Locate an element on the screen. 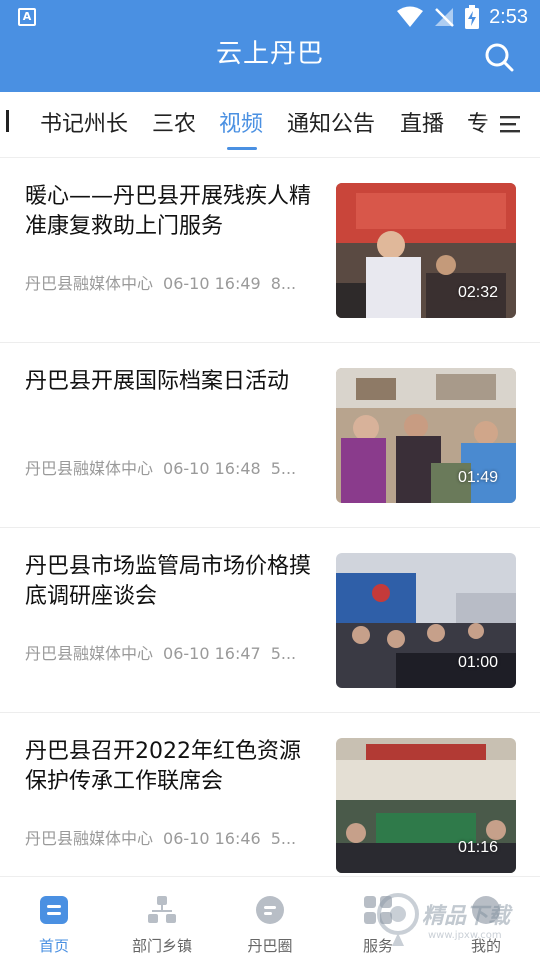 The height and width of the screenshot is (960, 540). tab-partial-left is located at coordinates (9, 125).